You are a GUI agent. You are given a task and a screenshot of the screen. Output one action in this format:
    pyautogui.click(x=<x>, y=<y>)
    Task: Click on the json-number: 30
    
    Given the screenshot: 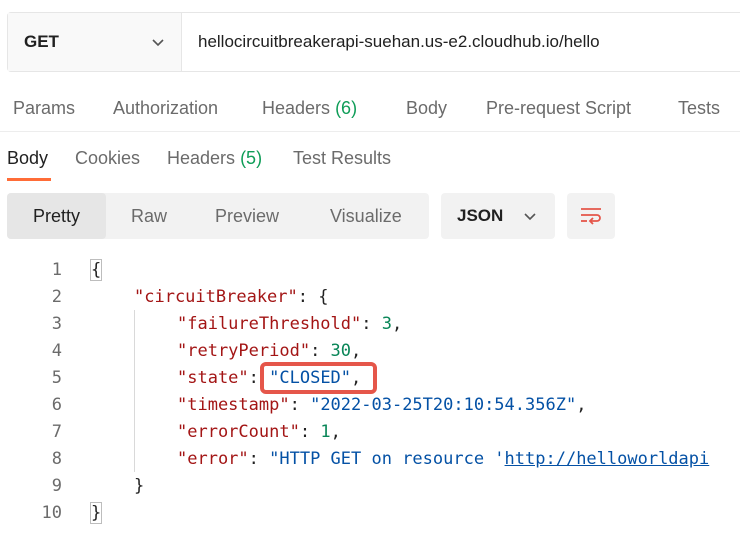 What is the action you would take?
    pyautogui.click(x=341, y=351)
    